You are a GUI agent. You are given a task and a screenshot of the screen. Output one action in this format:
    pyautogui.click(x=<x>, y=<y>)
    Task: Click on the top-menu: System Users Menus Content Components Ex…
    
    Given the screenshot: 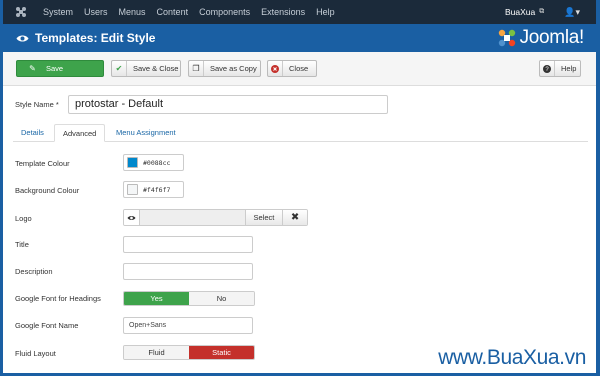 What is the action you would take?
    pyautogui.click(x=194, y=12)
    